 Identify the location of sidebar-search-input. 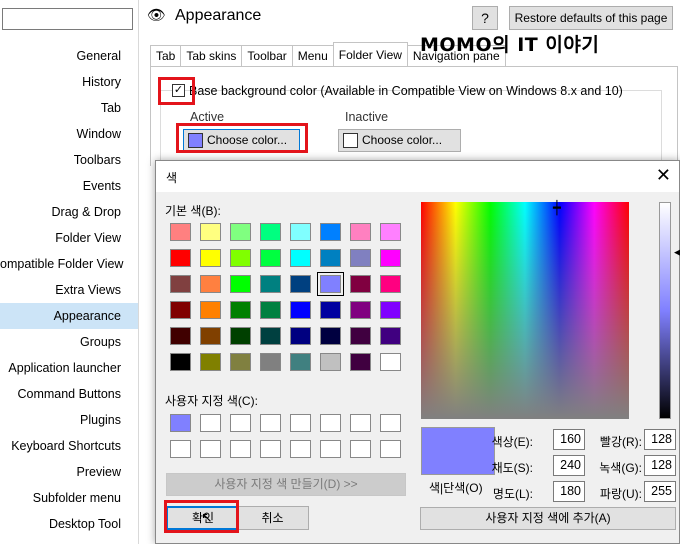
(67, 19).